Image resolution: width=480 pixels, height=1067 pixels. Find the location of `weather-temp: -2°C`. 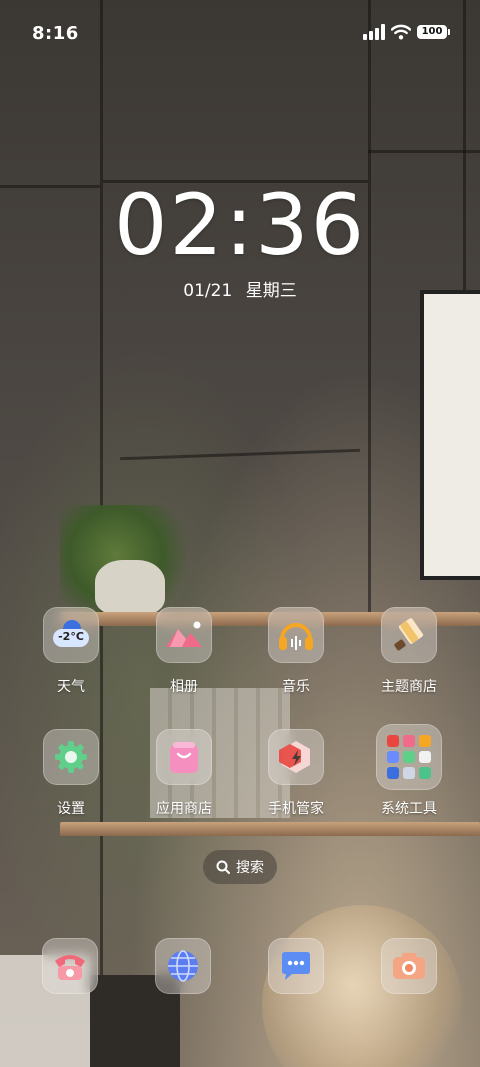

weather-temp: -2°C is located at coordinates (71, 636).